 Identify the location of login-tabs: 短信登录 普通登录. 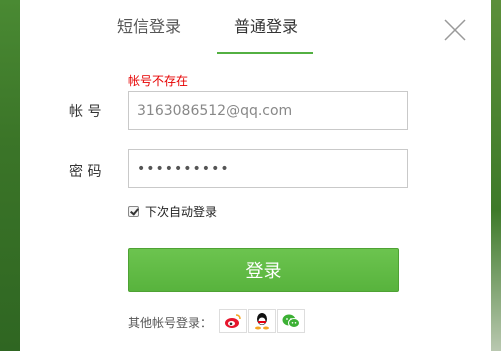
(255, 28).